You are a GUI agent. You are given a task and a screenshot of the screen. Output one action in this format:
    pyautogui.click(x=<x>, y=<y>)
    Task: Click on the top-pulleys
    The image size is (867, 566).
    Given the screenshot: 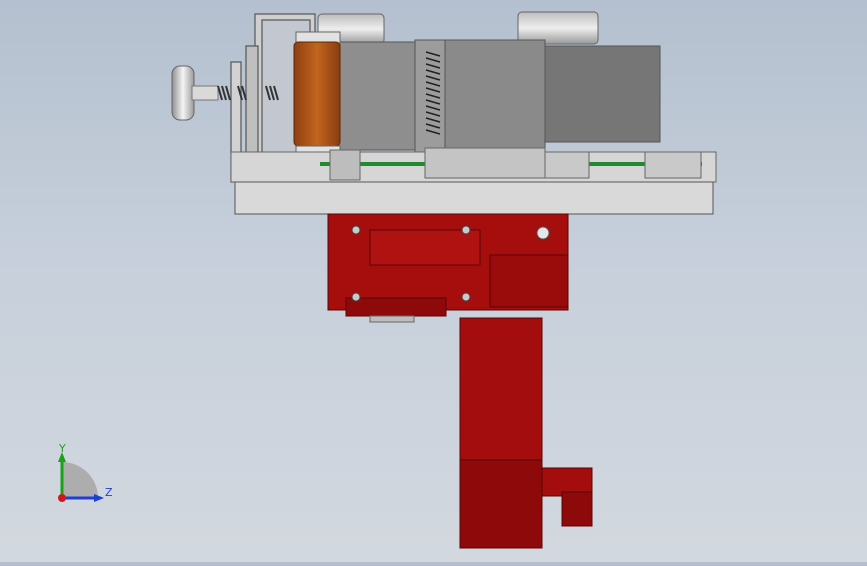 What is the action you would take?
    pyautogui.click(x=458, y=28)
    